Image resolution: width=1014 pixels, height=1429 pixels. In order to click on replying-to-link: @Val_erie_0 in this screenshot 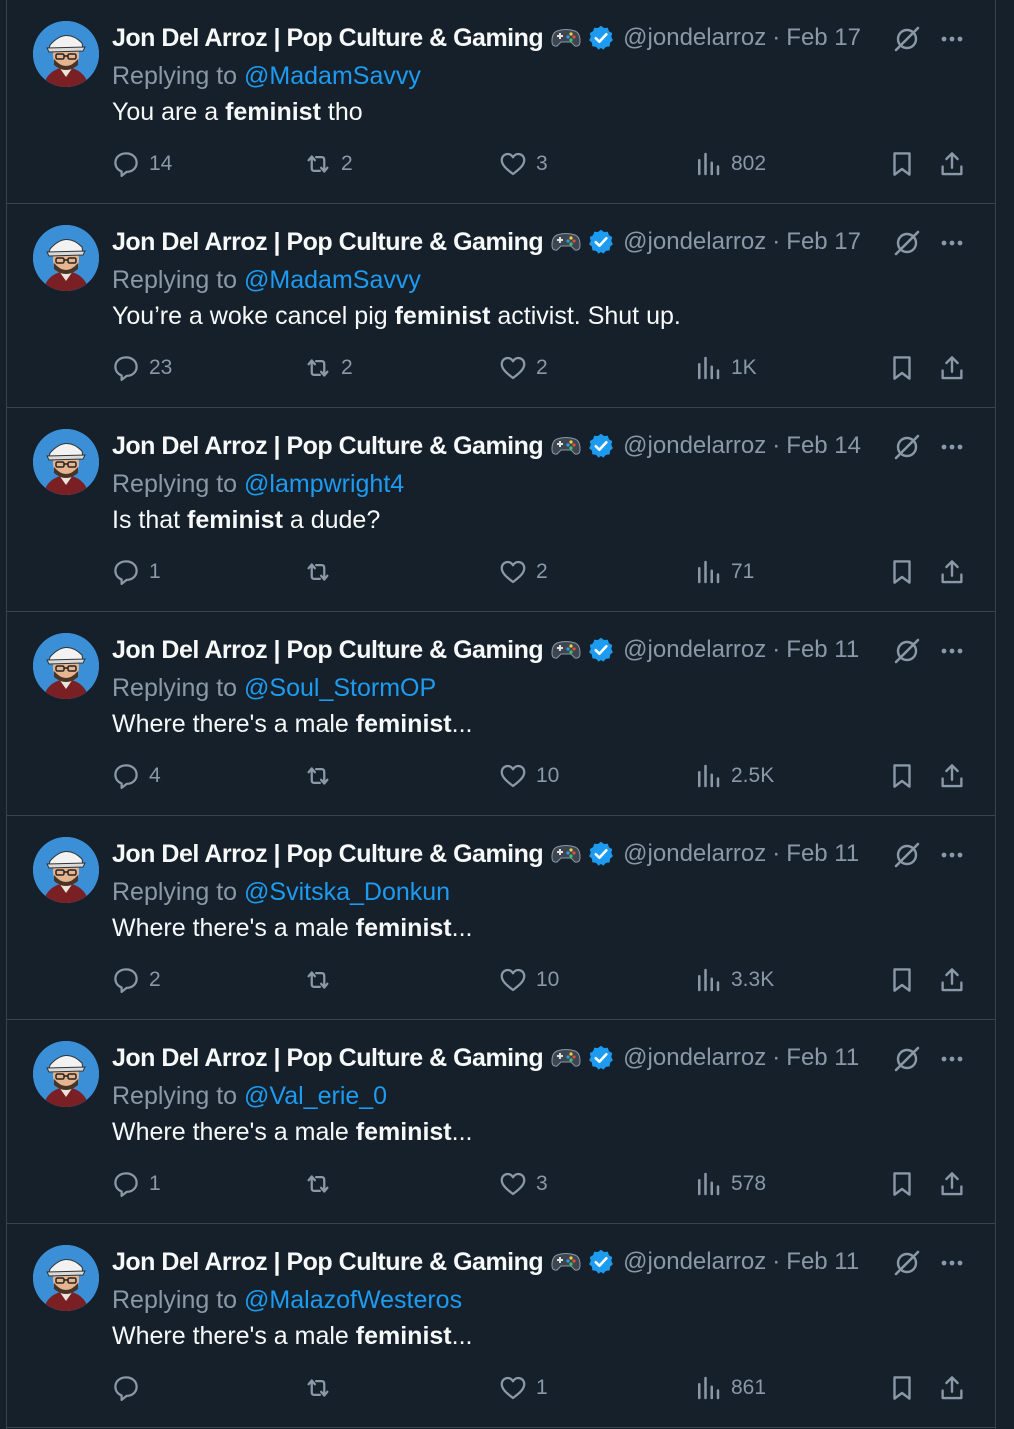, I will do `click(315, 1096)`.